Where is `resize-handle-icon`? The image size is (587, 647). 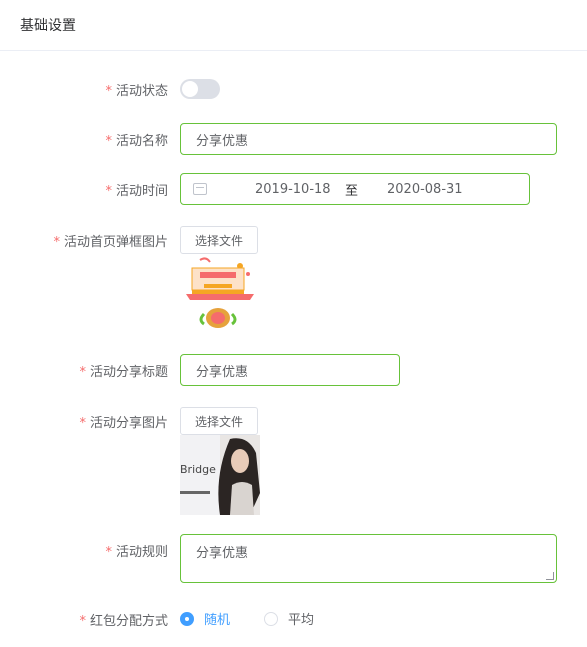 resize-handle-icon is located at coordinates (550, 576).